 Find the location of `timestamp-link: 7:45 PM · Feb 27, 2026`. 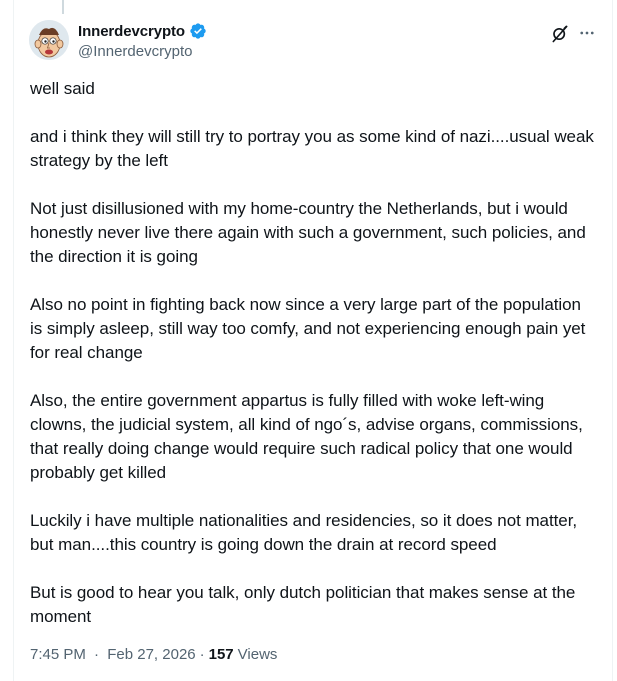

timestamp-link: 7:45 PM · Feb 27, 2026 is located at coordinates (113, 654).